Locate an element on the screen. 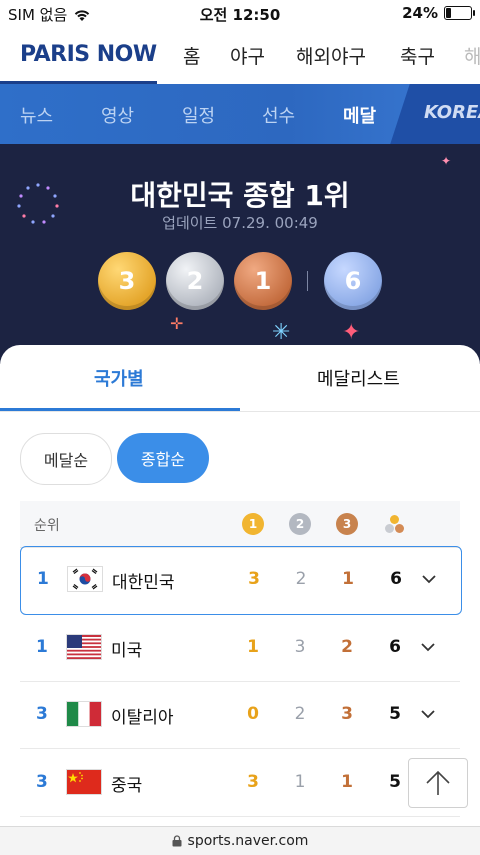 The height and width of the screenshot is (855, 480). total-medal-count: 6 is located at coordinates (353, 281).